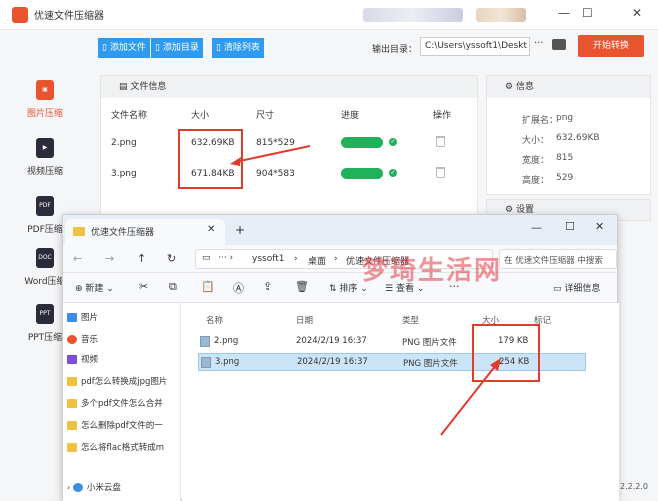 The image size is (658, 501). I want to click on file-type: PNG 图片文件, so click(429, 343).